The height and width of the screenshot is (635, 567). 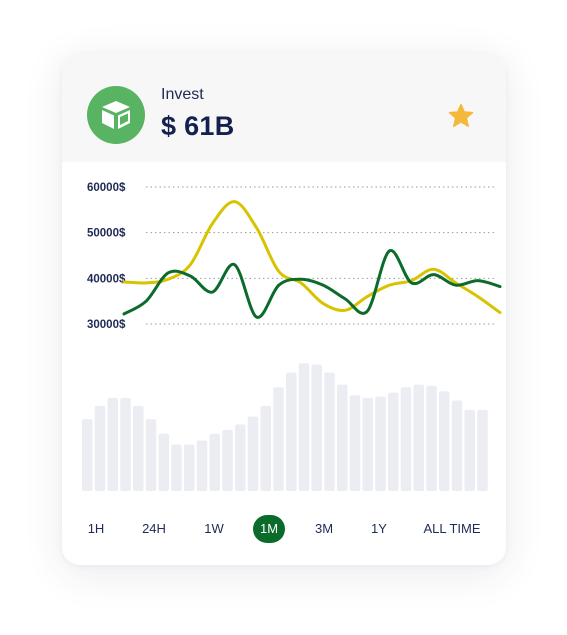 I want to click on time-range-1y: 1Y, so click(x=379, y=529).